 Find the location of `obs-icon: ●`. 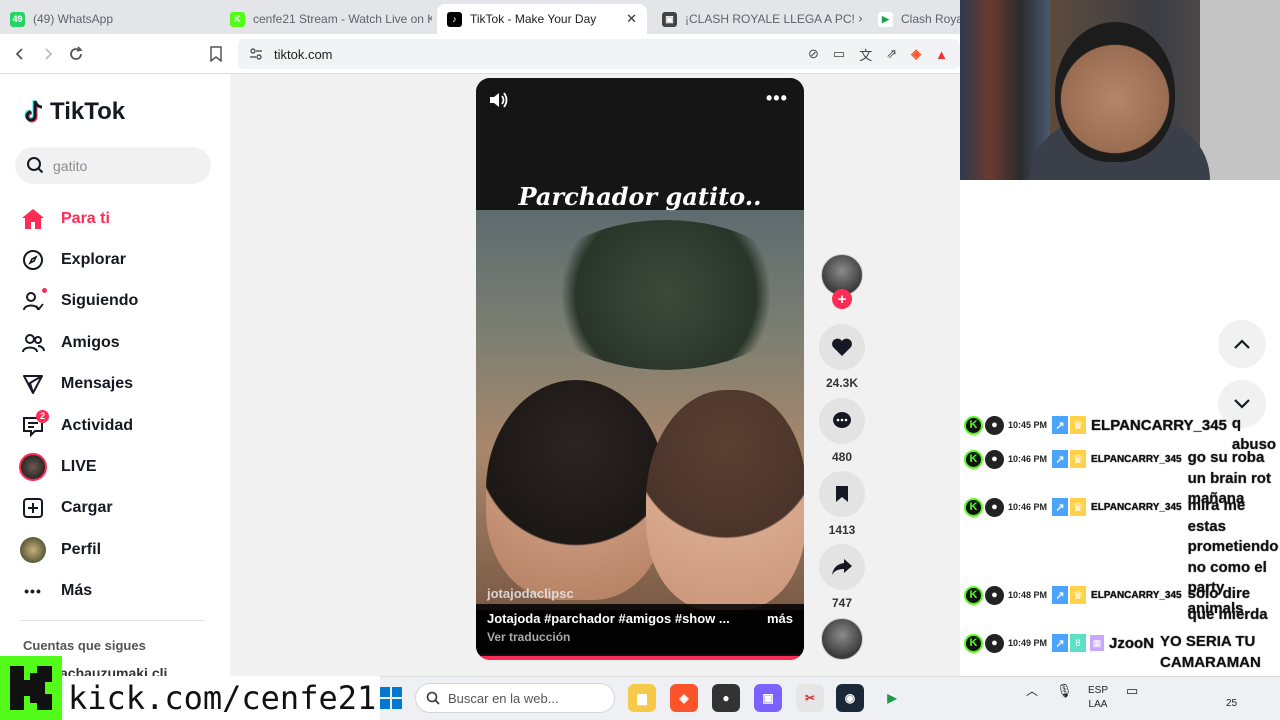

obs-icon: ● is located at coordinates (726, 698).